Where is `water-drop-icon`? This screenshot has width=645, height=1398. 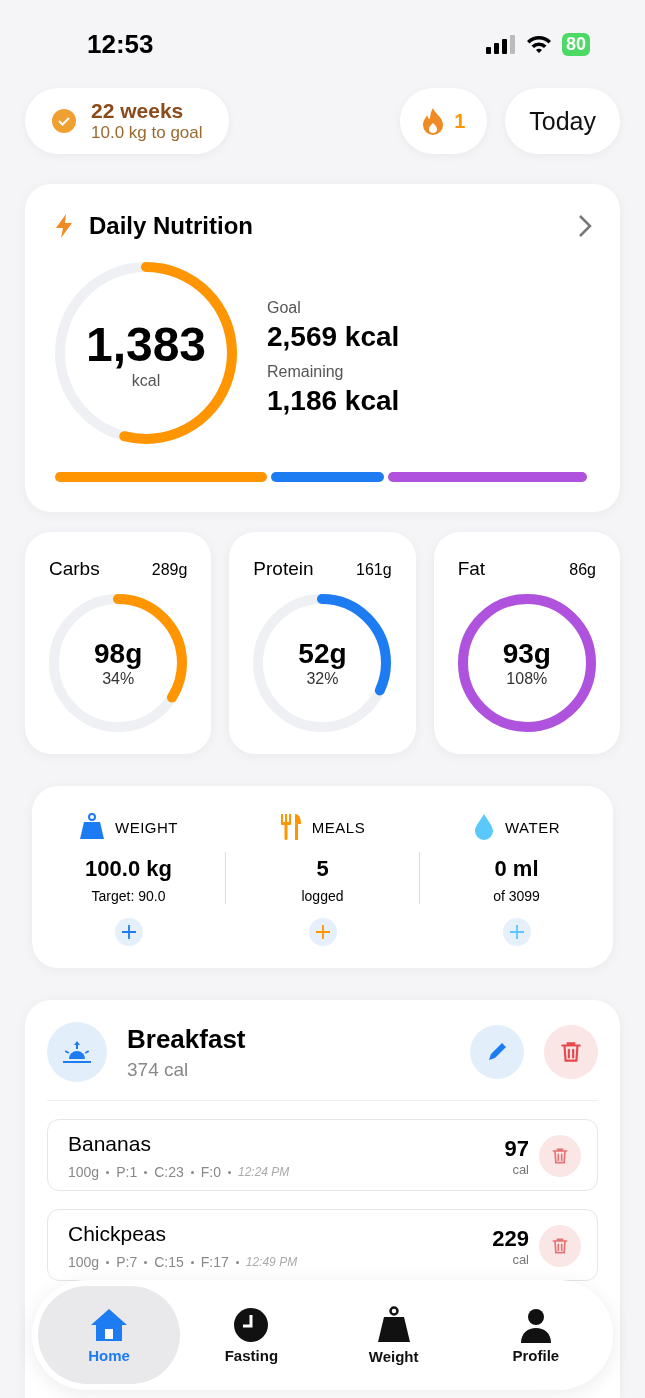
water-drop-icon is located at coordinates (484, 827).